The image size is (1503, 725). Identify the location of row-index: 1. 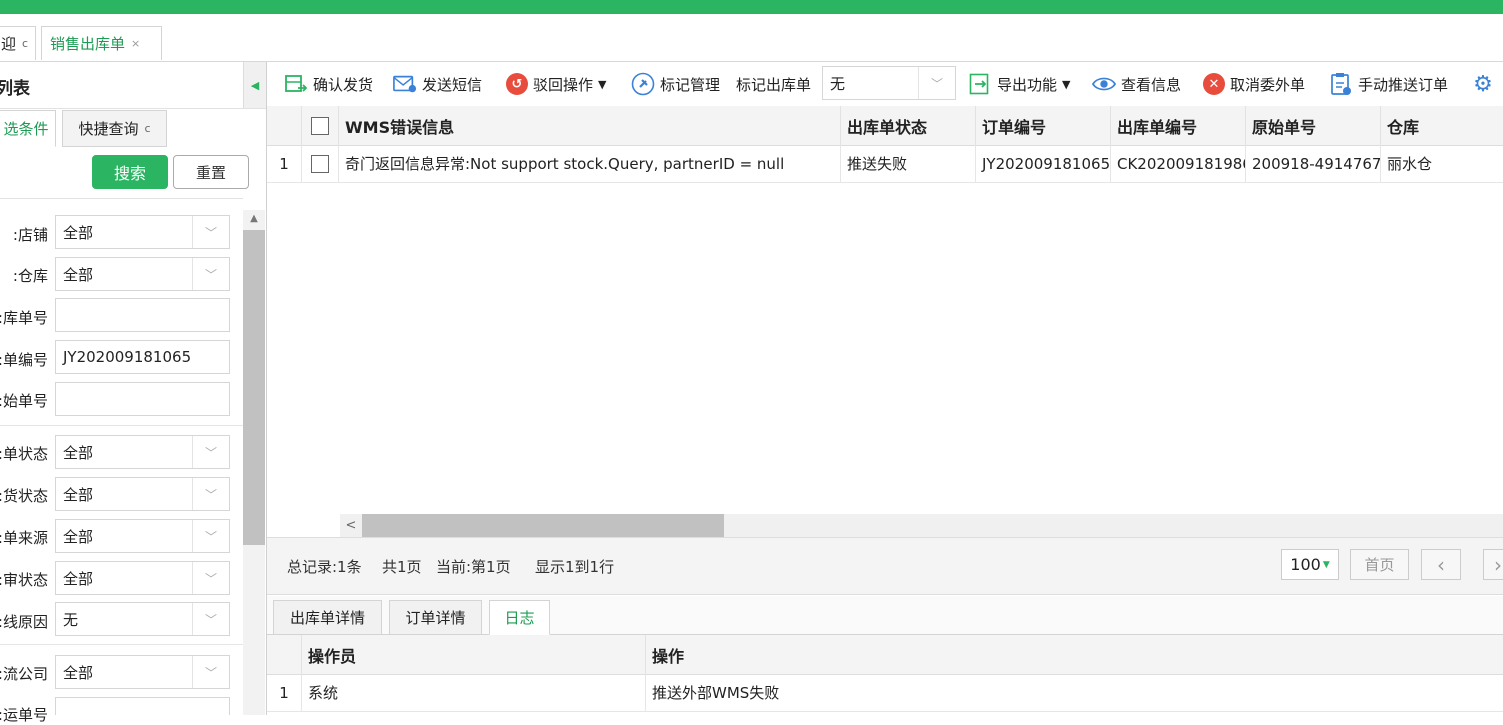
(284, 164).